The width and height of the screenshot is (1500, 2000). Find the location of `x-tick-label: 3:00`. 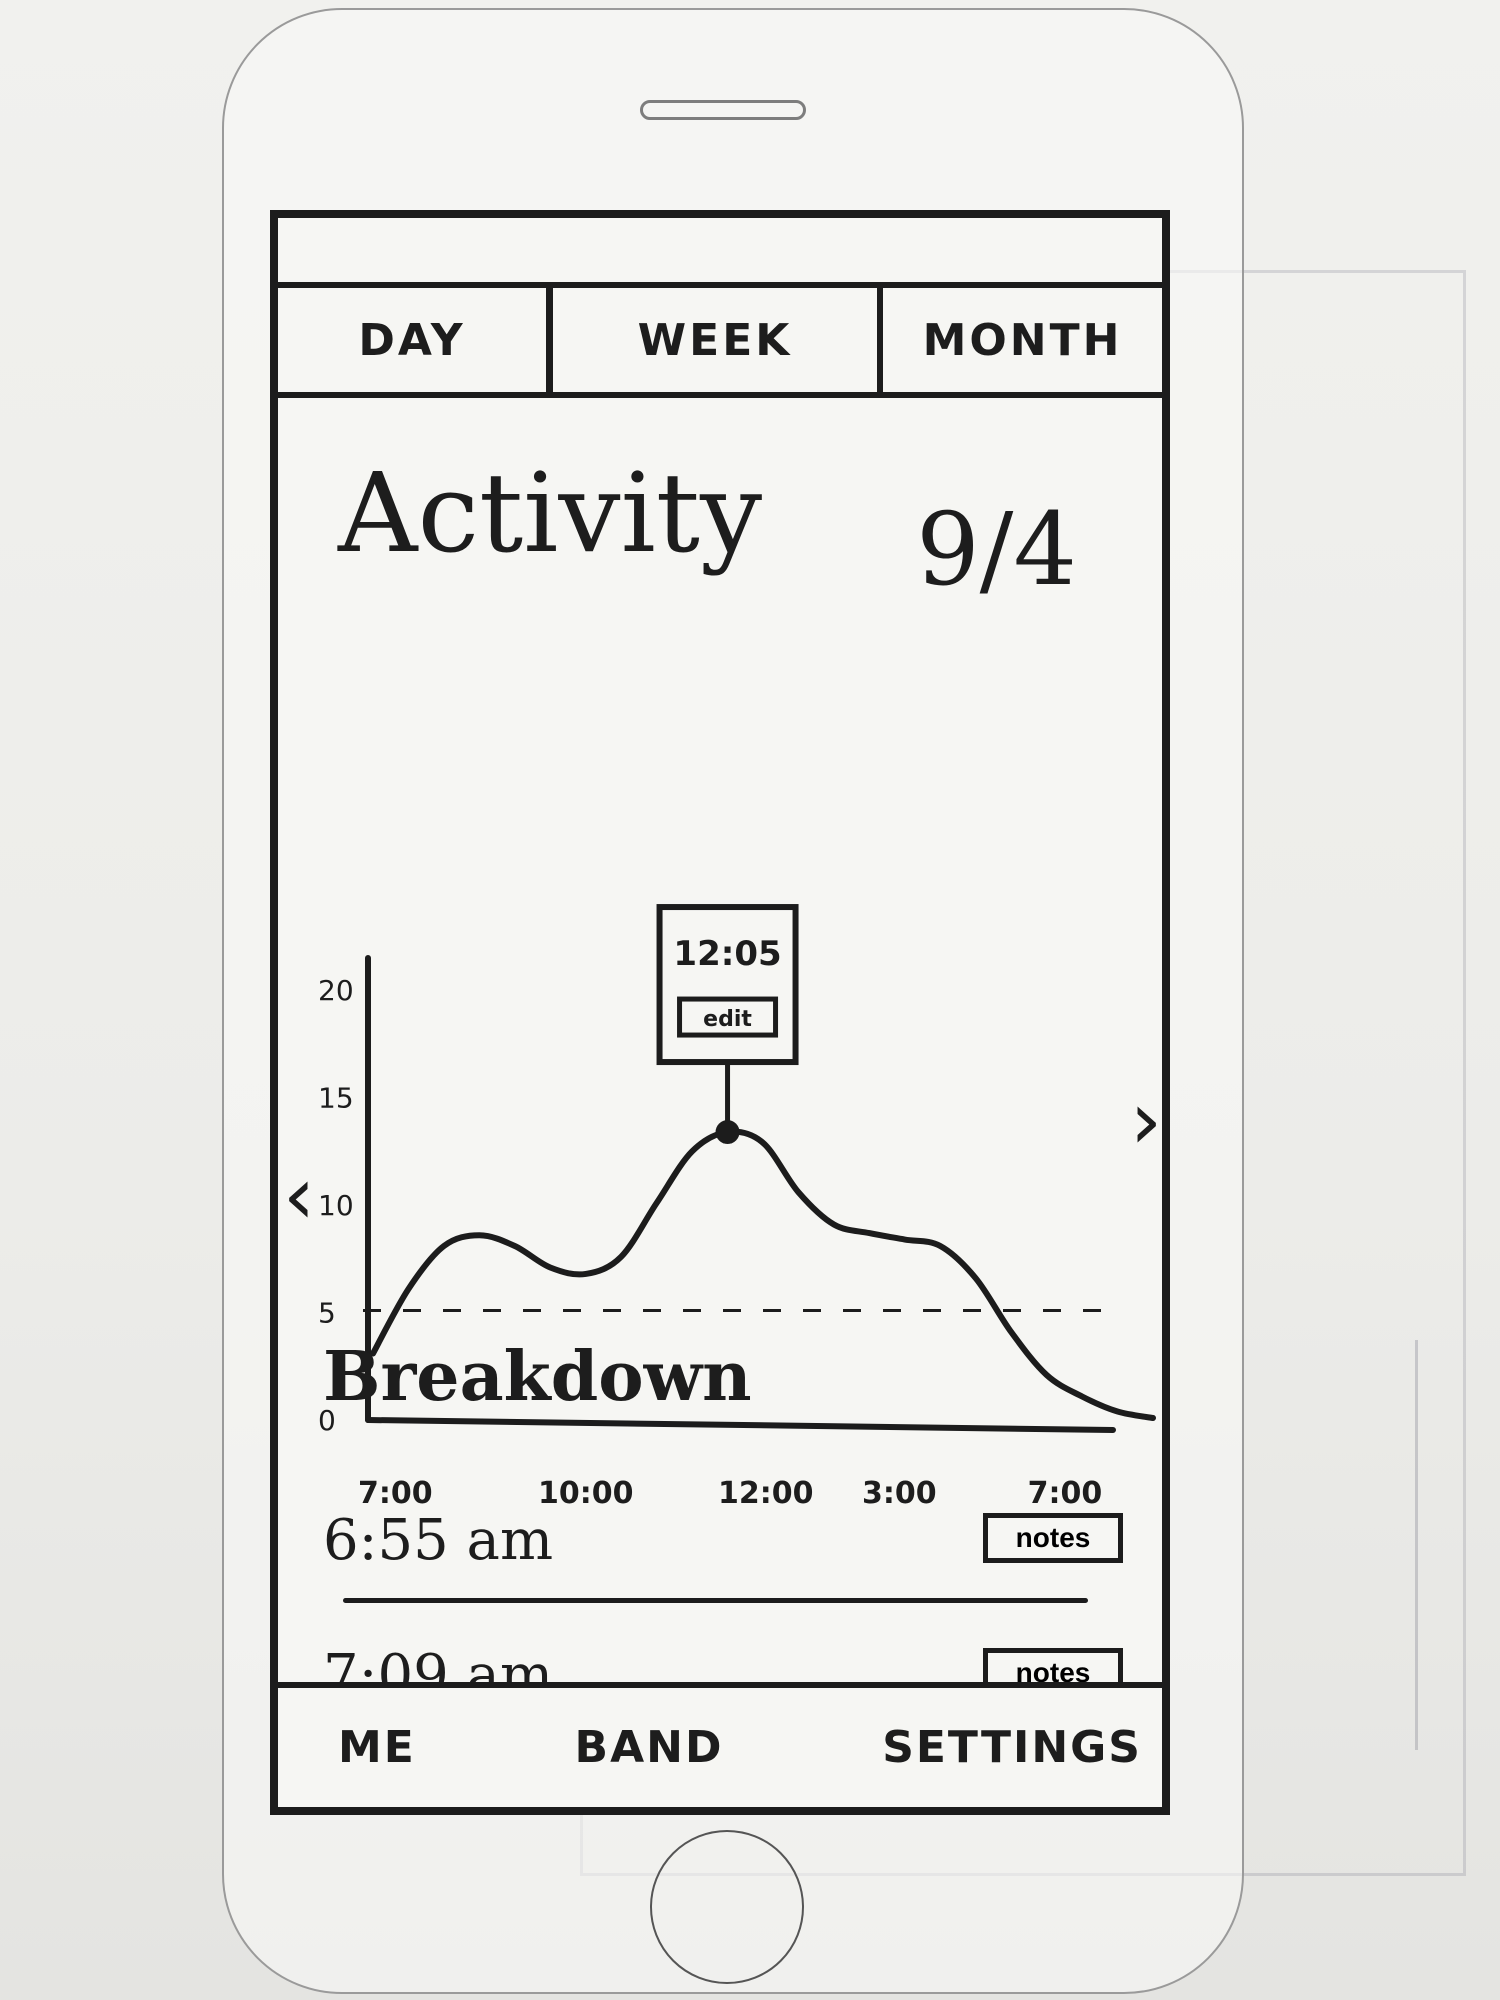

x-tick-label: 3:00 is located at coordinates (899, 1493).